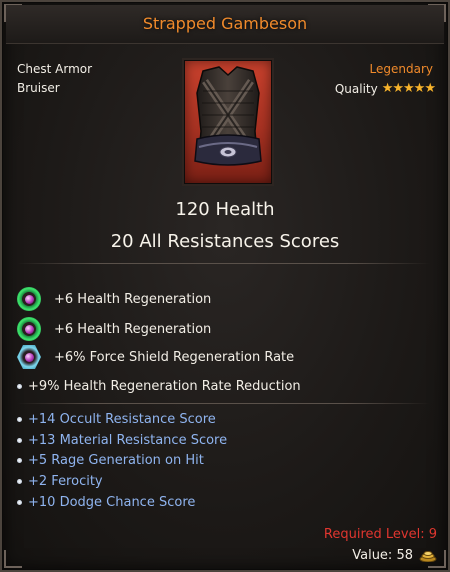  I want to click on special-stat-row: +9% Health Regeneration Rate Reduction, so click(159, 386).